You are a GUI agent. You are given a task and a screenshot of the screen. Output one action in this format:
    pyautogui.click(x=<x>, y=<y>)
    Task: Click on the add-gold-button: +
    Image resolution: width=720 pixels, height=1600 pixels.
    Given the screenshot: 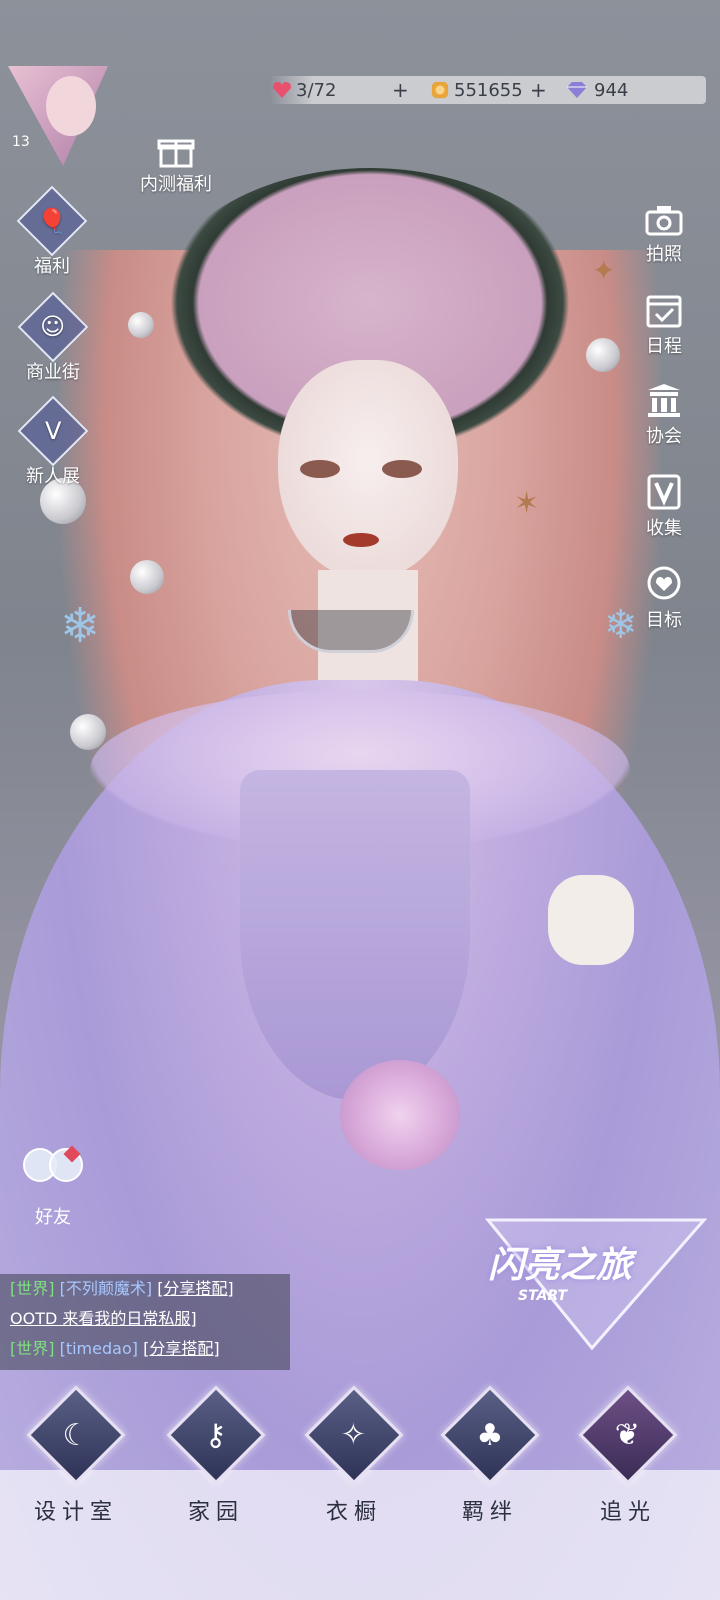 What is the action you would take?
    pyautogui.click(x=538, y=90)
    